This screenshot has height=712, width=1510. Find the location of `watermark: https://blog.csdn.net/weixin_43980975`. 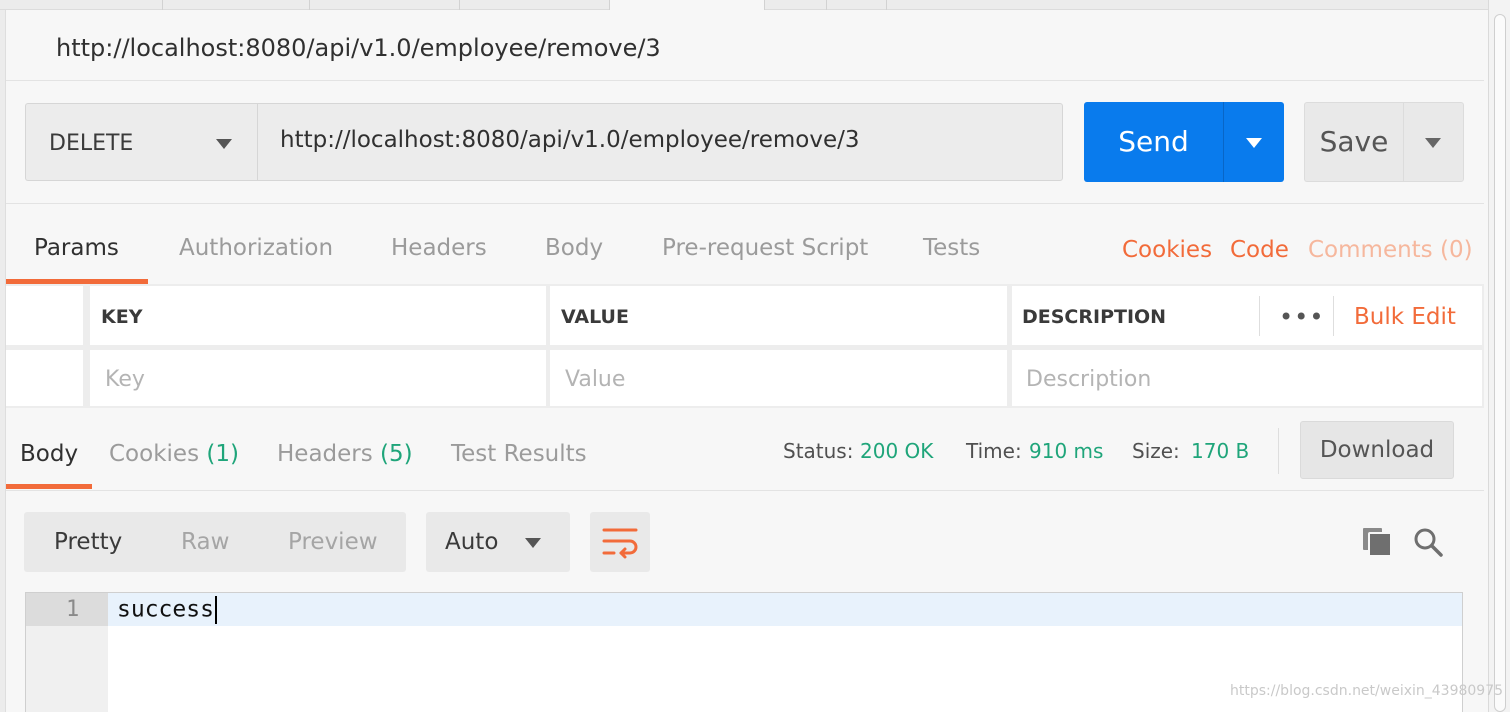

watermark: https://blog.csdn.net/weixin_43980975 is located at coordinates (1367, 691).